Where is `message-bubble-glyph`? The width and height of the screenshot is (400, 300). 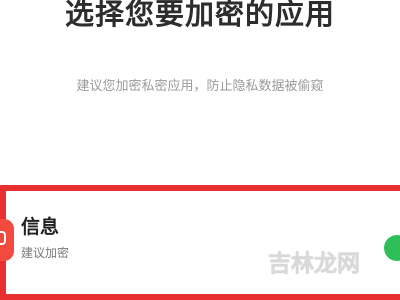 message-bubble-glyph is located at coordinates (3, 238).